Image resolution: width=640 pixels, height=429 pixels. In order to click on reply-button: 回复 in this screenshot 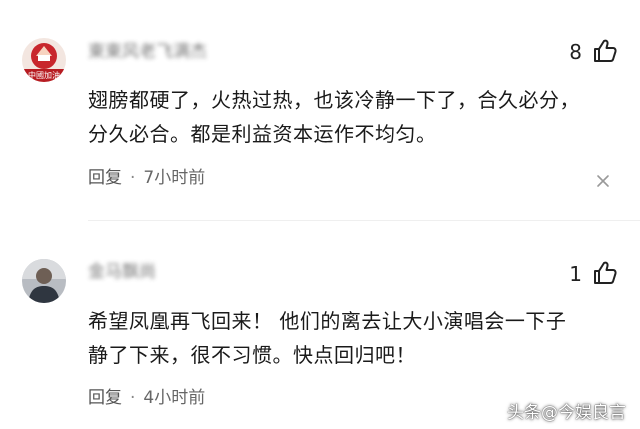, I will do `click(105, 398)`.